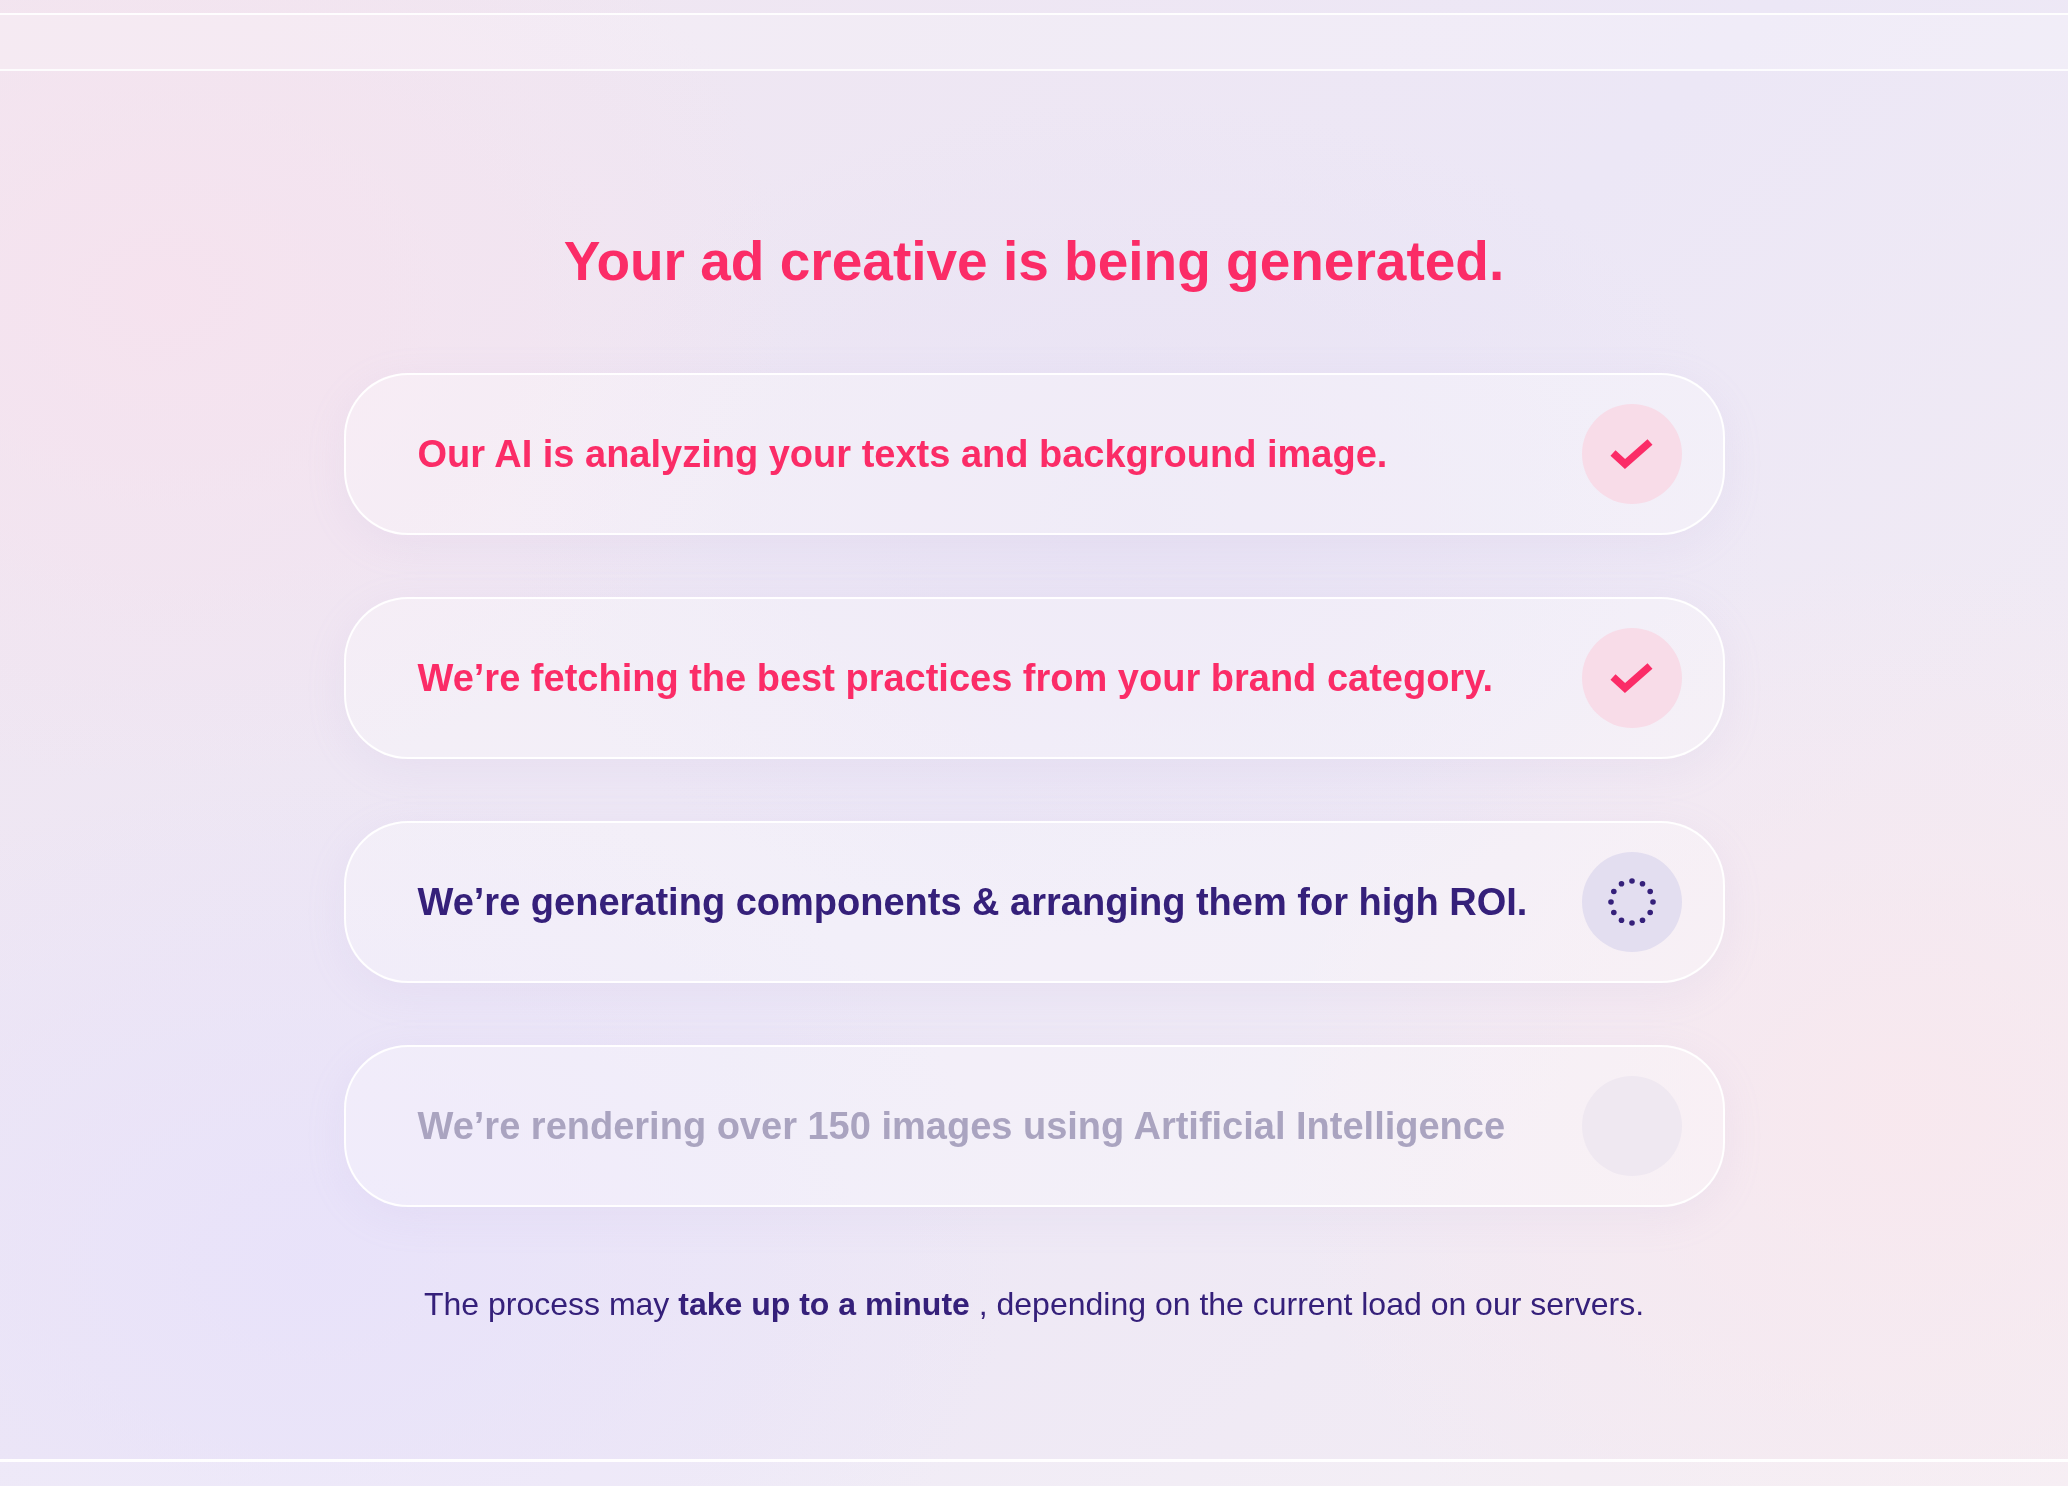 The height and width of the screenshot is (1486, 2068). Describe the element at coordinates (956, 678) in the screenshot. I see `step-text: We’re fetching the best practices from your brand category.` at that location.